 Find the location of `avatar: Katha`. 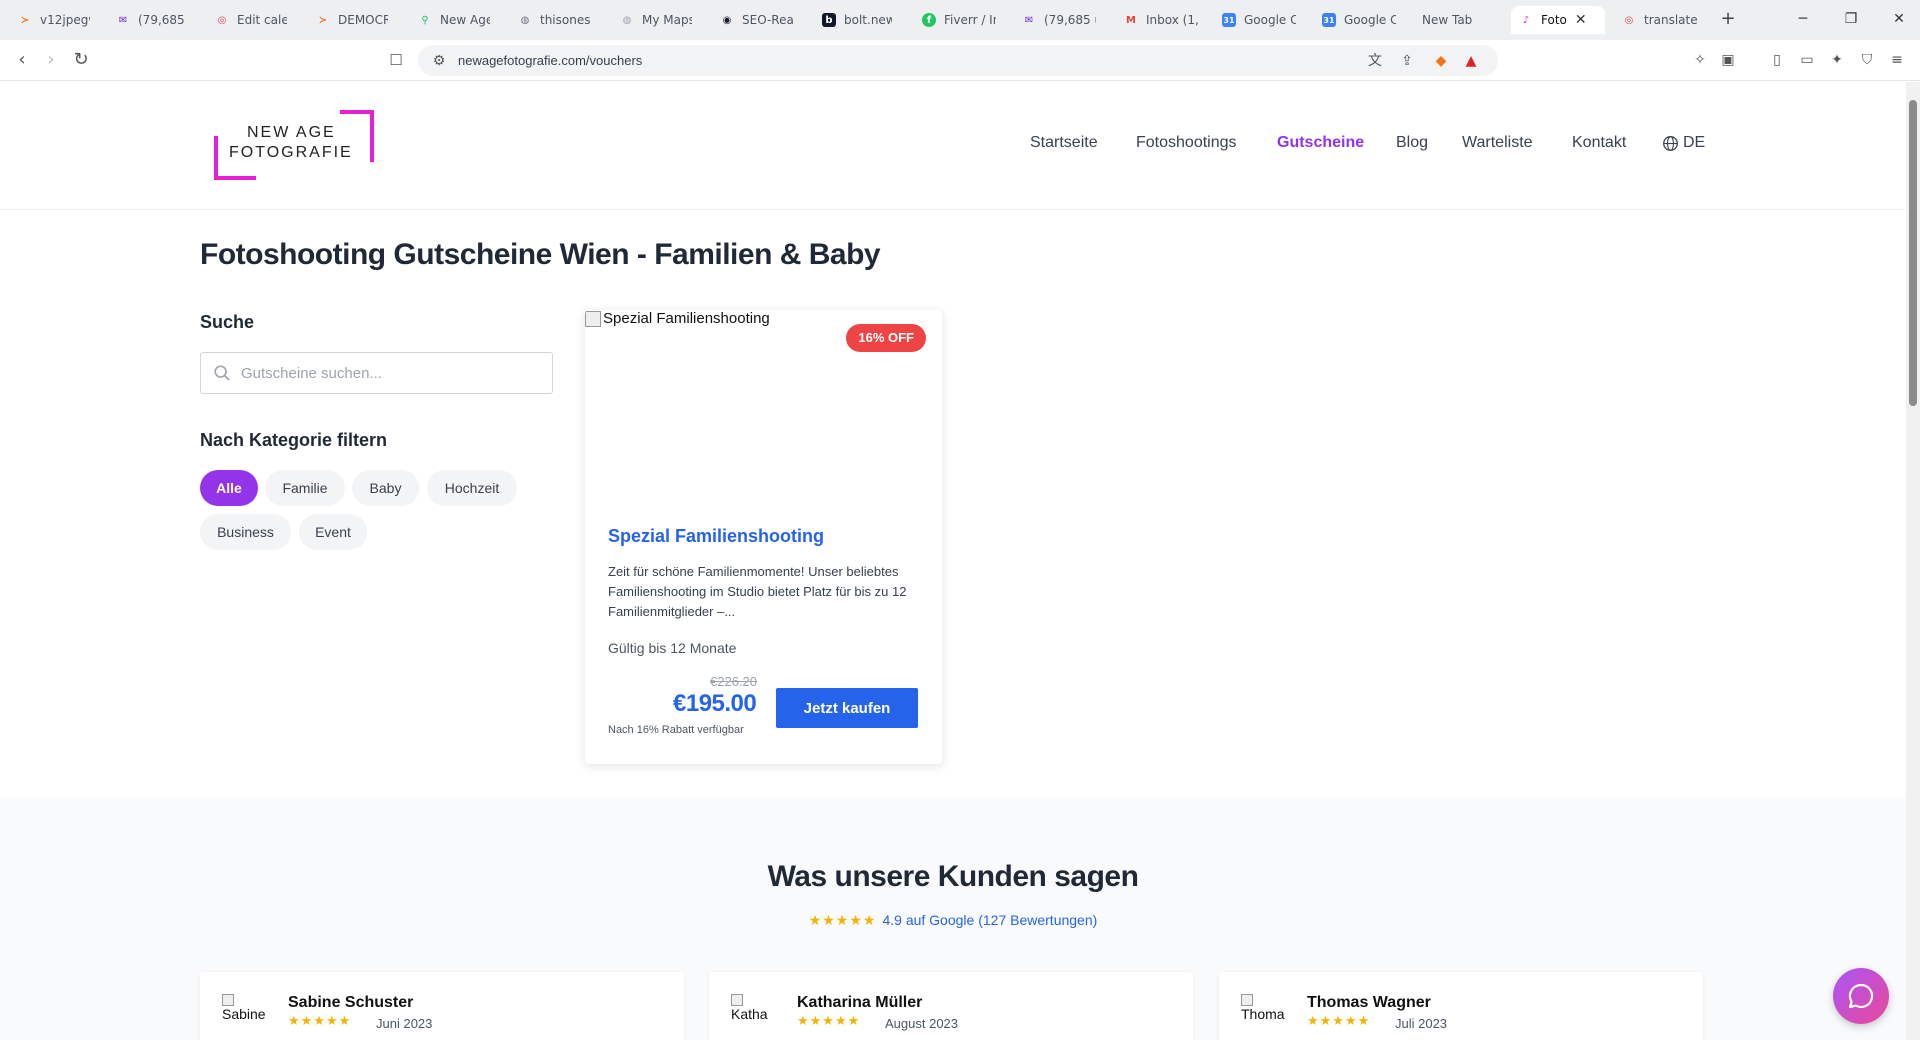

avatar: Katha is located at coordinates (754, 1014).